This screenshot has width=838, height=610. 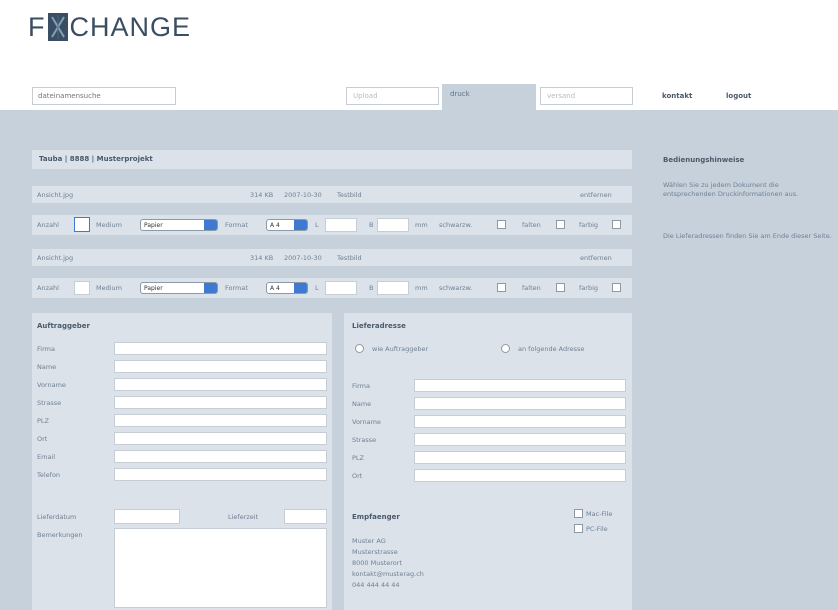 I want to click on b-label: B, so click(x=371, y=225).